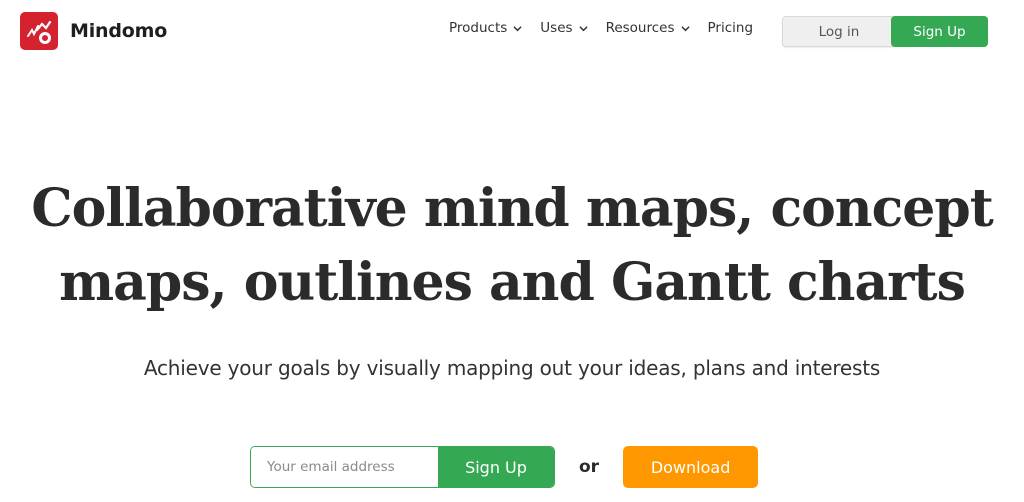 The width and height of the screenshot is (1024, 502). What do you see at coordinates (589, 467) in the screenshot?
I see `or-separator: or` at bounding box center [589, 467].